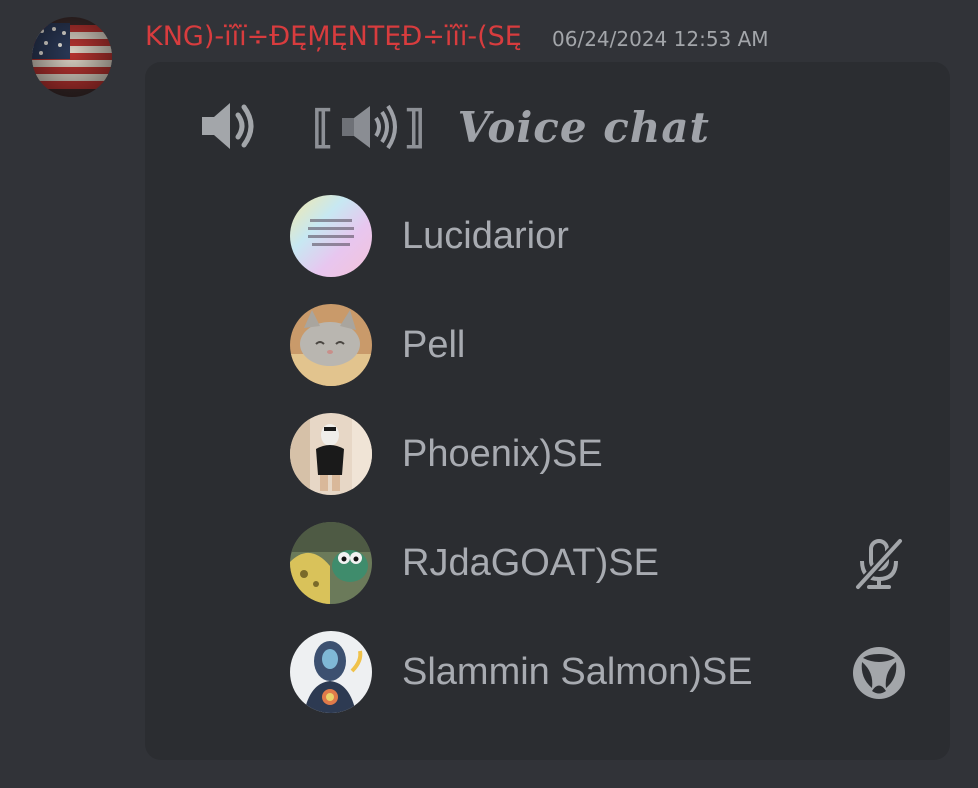 The image size is (978, 788). Describe the element at coordinates (583, 127) in the screenshot. I see `channel-name: Voice chat` at that location.